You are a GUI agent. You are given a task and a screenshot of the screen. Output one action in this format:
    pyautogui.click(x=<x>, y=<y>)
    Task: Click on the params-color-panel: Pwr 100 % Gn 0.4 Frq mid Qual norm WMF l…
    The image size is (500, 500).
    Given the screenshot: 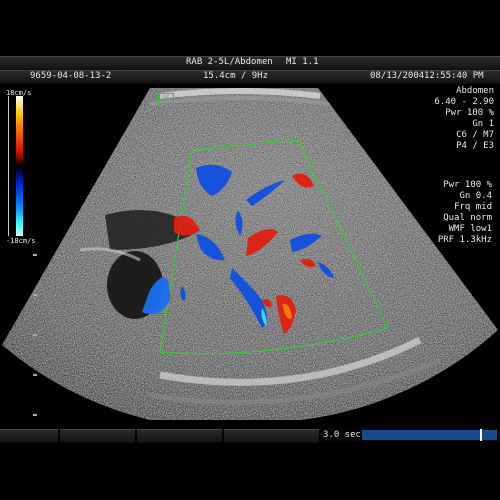 What is the action you would take?
    pyautogui.click(x=447, y=213)
    